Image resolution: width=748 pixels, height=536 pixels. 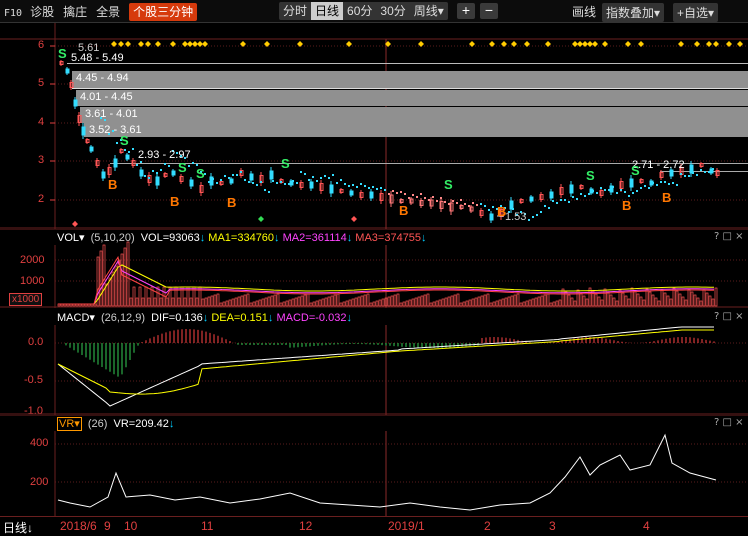 What do you see at coordinates (13, 13) in the screenshot?
I see `f10-button: F10` at bounding box center [13, 13].